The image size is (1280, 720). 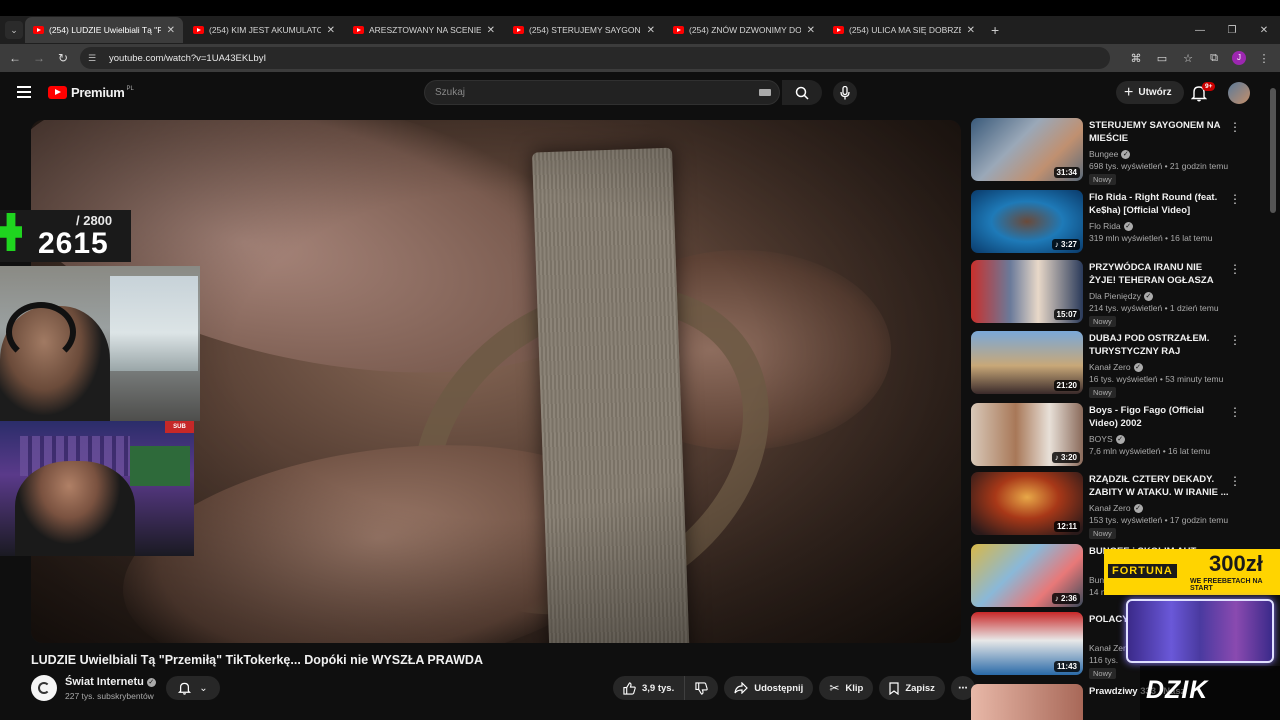 I want to click on notifications-badge: 9+, so click(x=1209, y=86).